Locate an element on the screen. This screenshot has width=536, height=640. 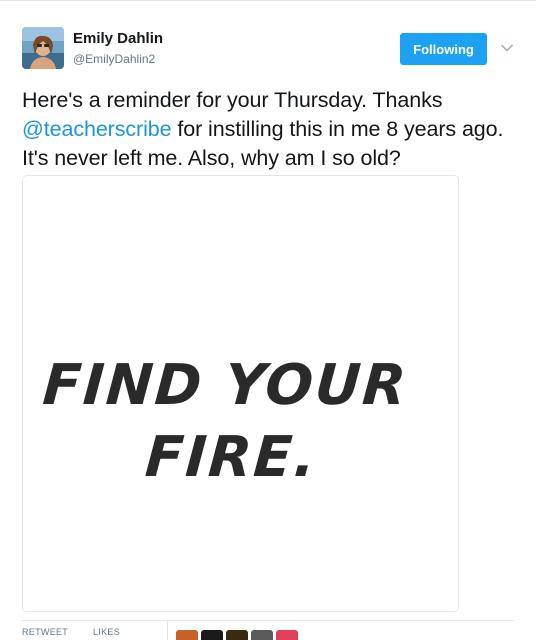
retweets-label: RETWEET is located at coordinates (45, 632).